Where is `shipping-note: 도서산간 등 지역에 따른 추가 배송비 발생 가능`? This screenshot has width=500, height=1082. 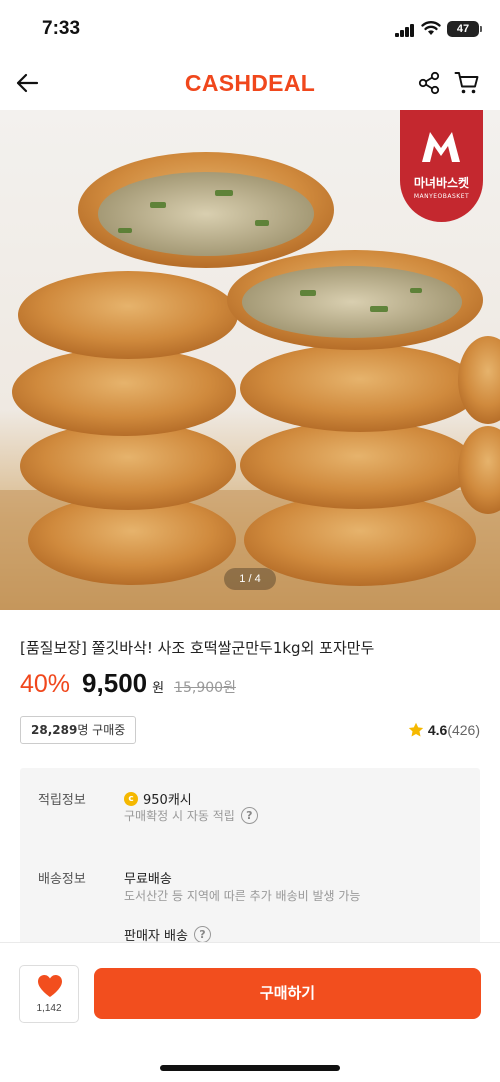
shipping-note: 도서산간 등 지역에 따른 추가 배송비 발생 가능 is located at coordinates (242, 896).